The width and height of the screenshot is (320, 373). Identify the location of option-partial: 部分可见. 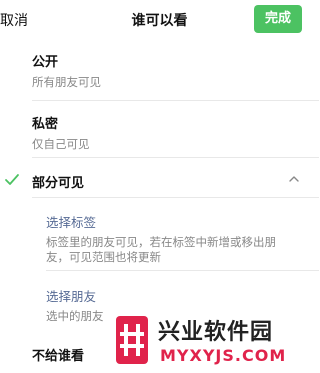
(58, 181).